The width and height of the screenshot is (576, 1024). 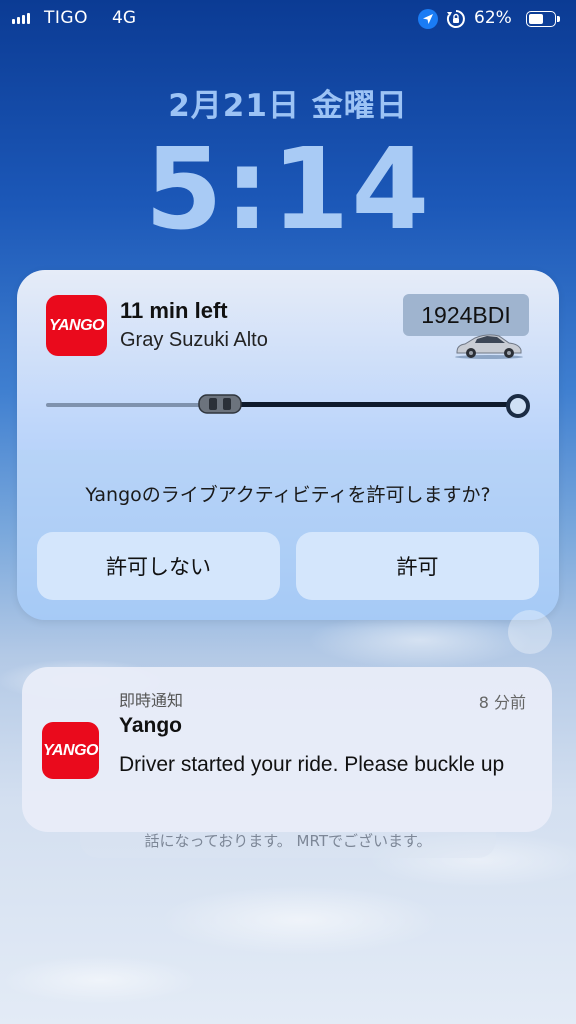 What do you see at coordinates (288, 19) in the screenshot?
I see `status-bar: TIGO 4G 62%` at bounding box center [288, 19].